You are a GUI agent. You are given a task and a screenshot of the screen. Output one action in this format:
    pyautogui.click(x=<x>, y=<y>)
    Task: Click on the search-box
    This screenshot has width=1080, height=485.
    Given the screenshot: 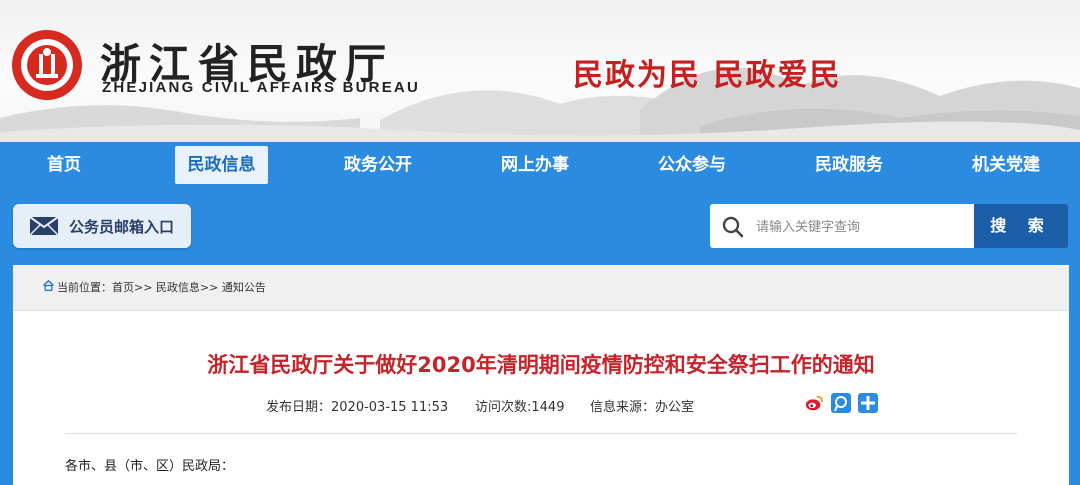 What is the action you would take?
    pyautogui.click(x=842, y=226)
    